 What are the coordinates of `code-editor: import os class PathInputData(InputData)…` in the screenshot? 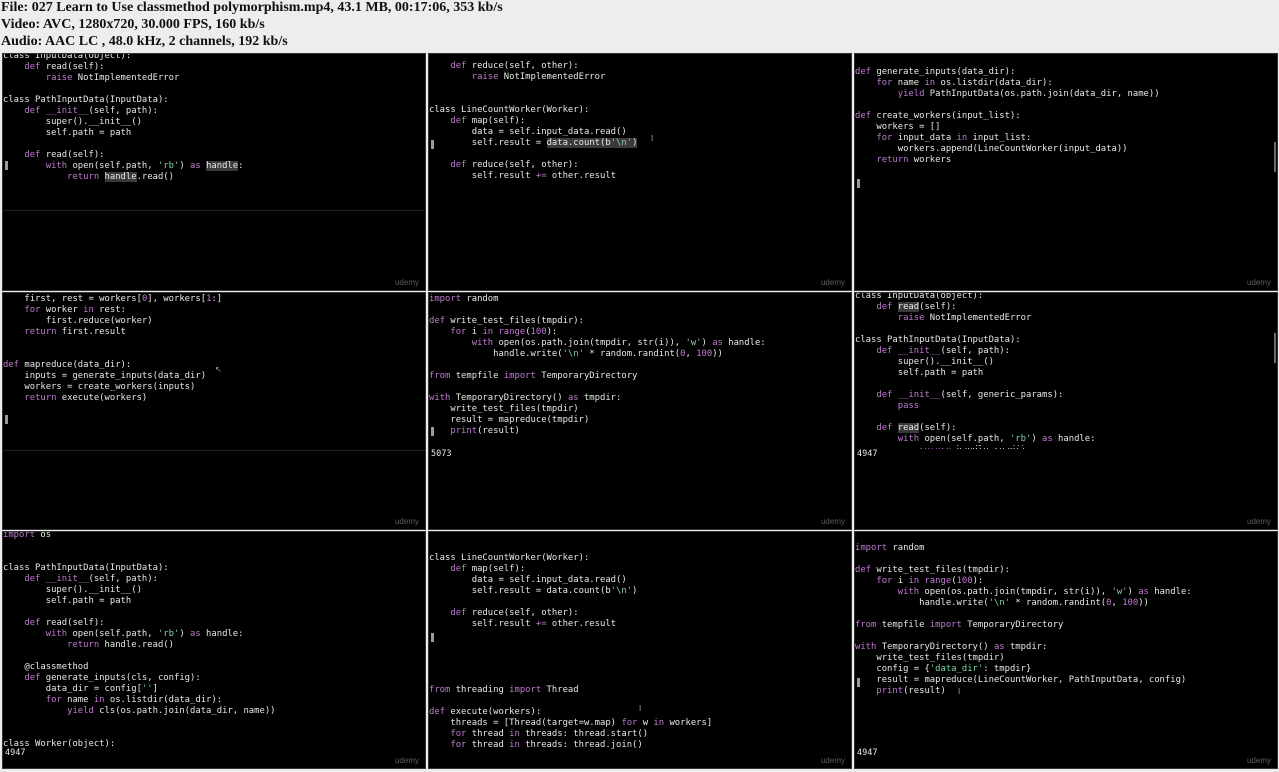 It's located at (139, 640).